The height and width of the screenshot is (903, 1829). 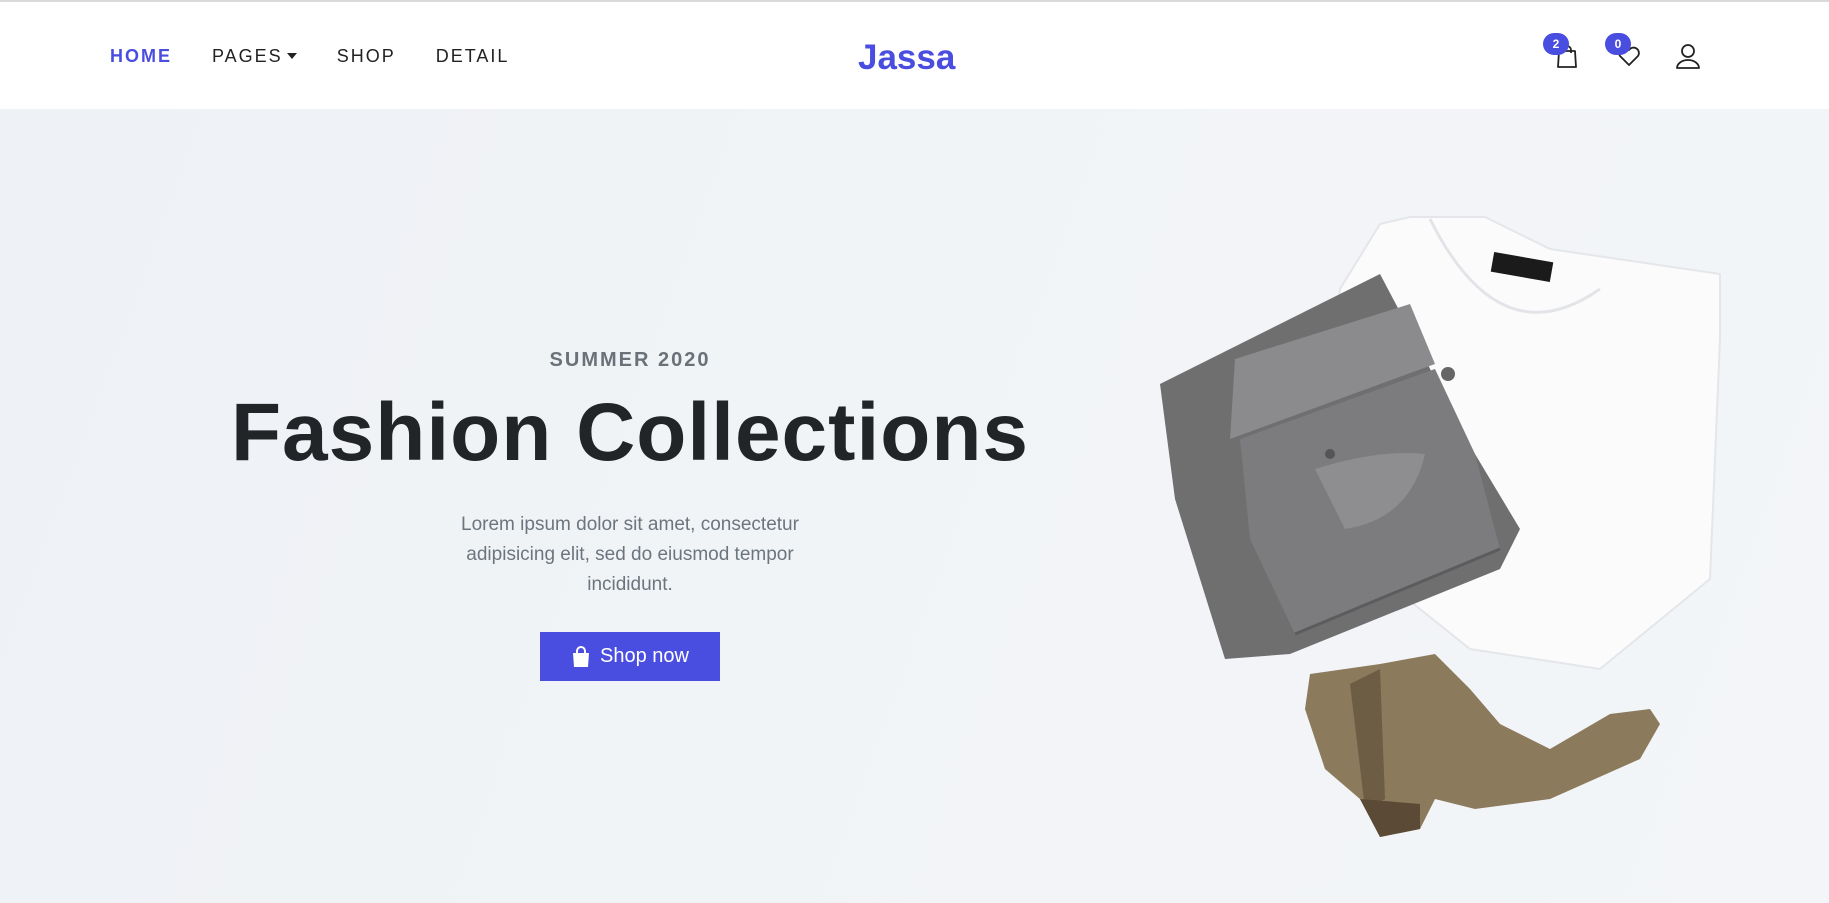 I want to click on nav-item-home: HOME, so click(x=141, y=56).